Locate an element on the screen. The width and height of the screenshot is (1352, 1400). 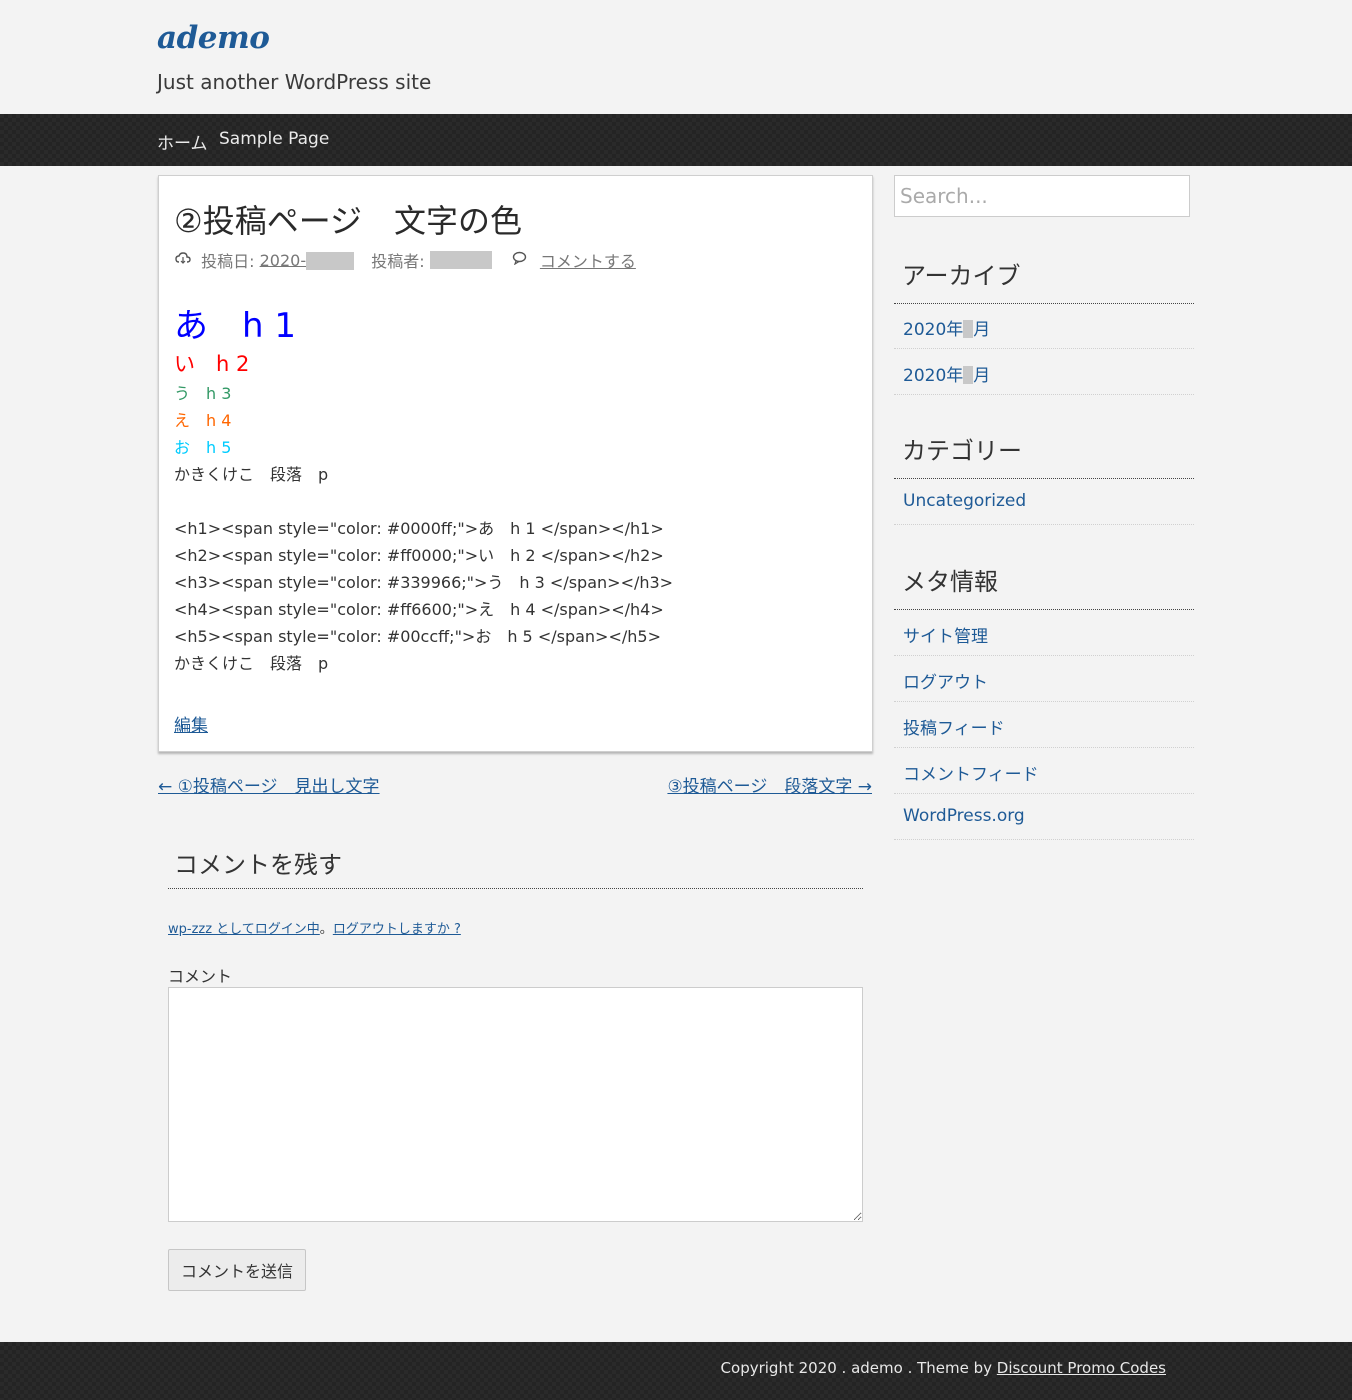
nav-item-home: ホーム is located at coordinates (182, 141).